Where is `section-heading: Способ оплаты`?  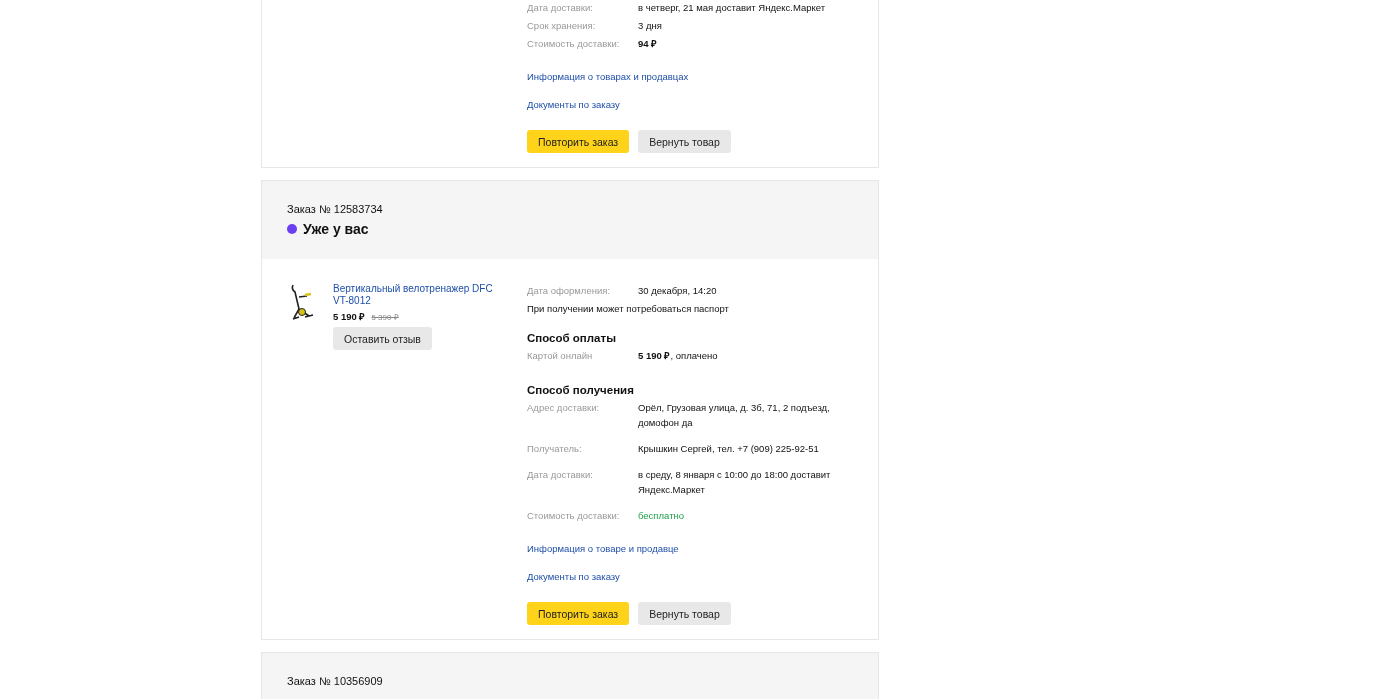 section-heading: Способ оплаты is located at coordinates (572, 338).